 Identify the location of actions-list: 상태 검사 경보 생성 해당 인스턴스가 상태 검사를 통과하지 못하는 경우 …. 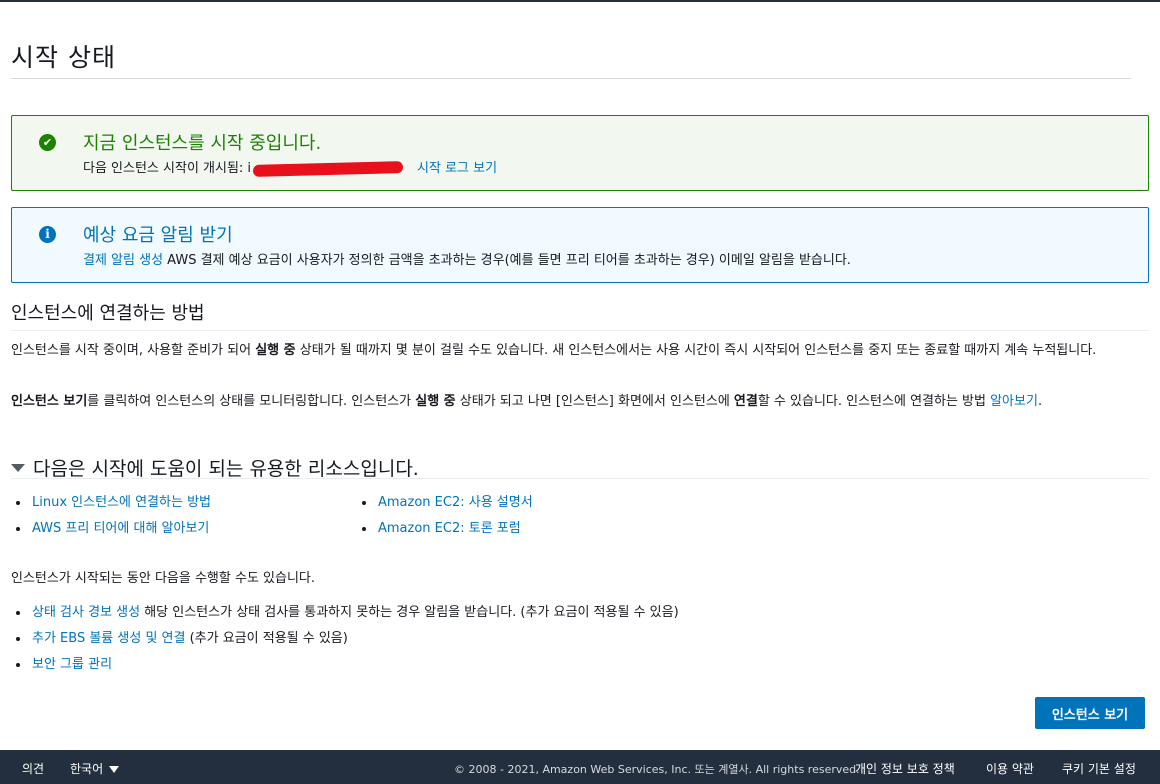
(345, 639).